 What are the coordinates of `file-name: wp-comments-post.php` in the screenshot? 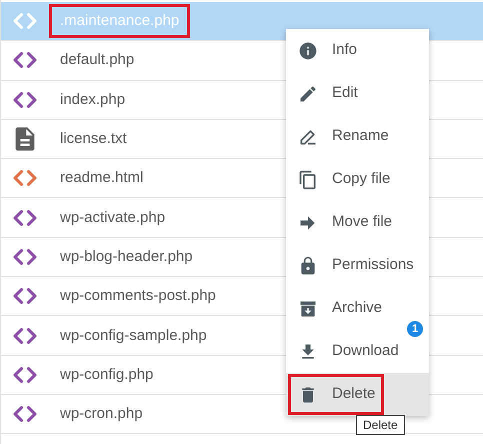 It's located at (138, 296).